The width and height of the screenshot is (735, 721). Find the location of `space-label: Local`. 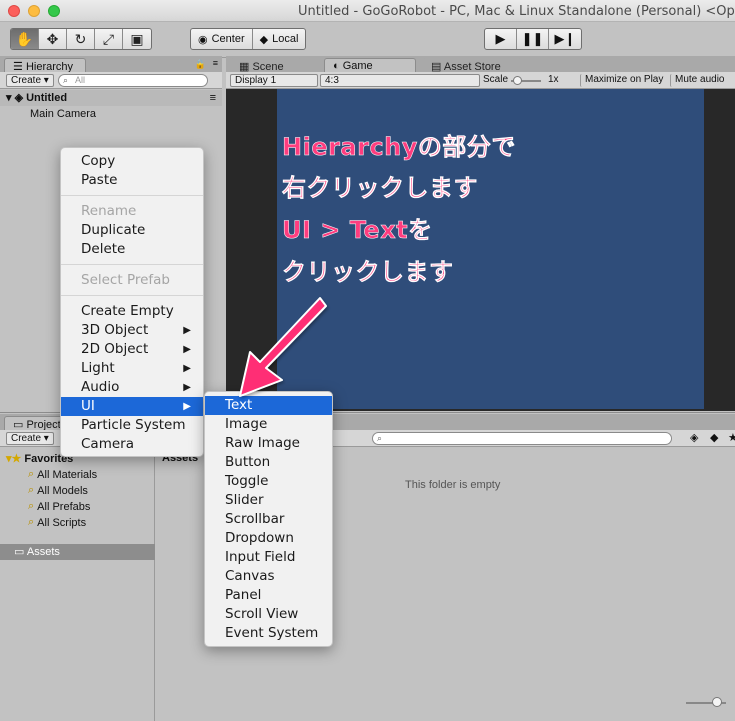

space-label: Local is located at coordinates (285, 39).